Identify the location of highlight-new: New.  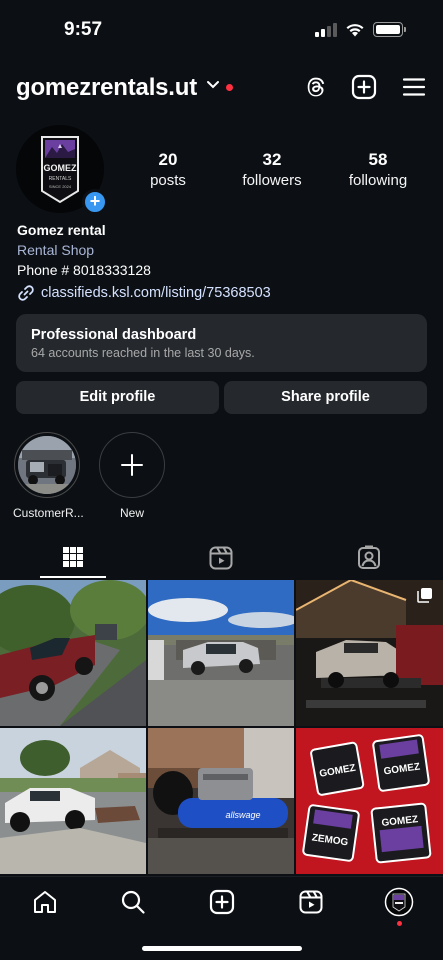
(132, 476).